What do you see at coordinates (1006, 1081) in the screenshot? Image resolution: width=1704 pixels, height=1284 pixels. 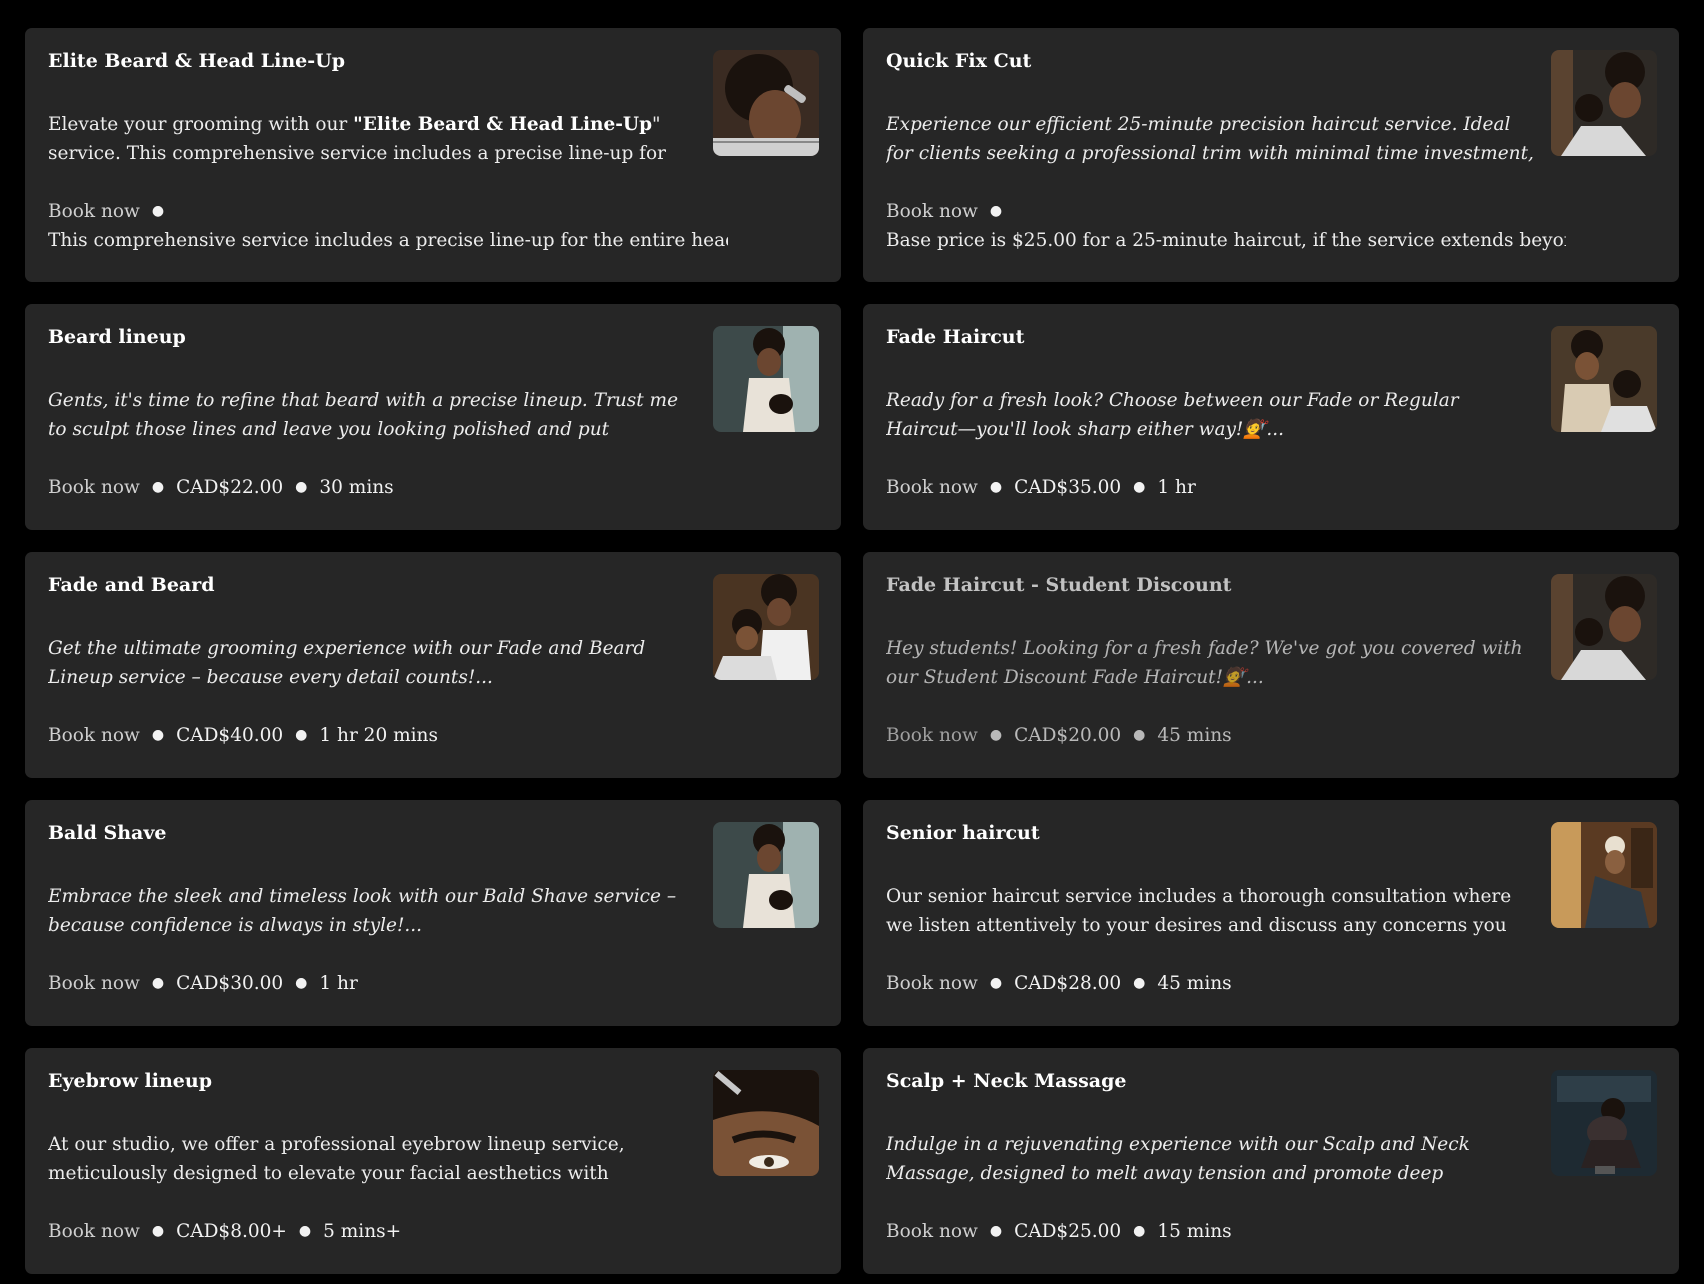 I see `service-title: Scalp + Neck Massage` at bounding box center [1006, 1081].